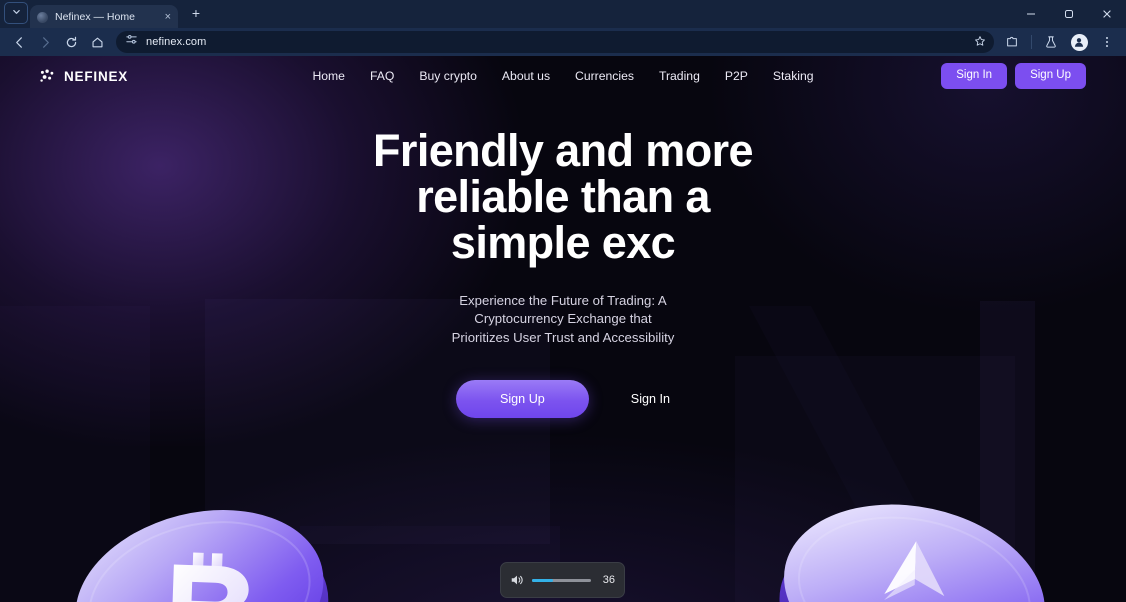 This screenshot has width=1126, height=602. Describe the element at coordinates (736, 76) in the screenshot. I see `nav-item-p2p: P2P` at that location.